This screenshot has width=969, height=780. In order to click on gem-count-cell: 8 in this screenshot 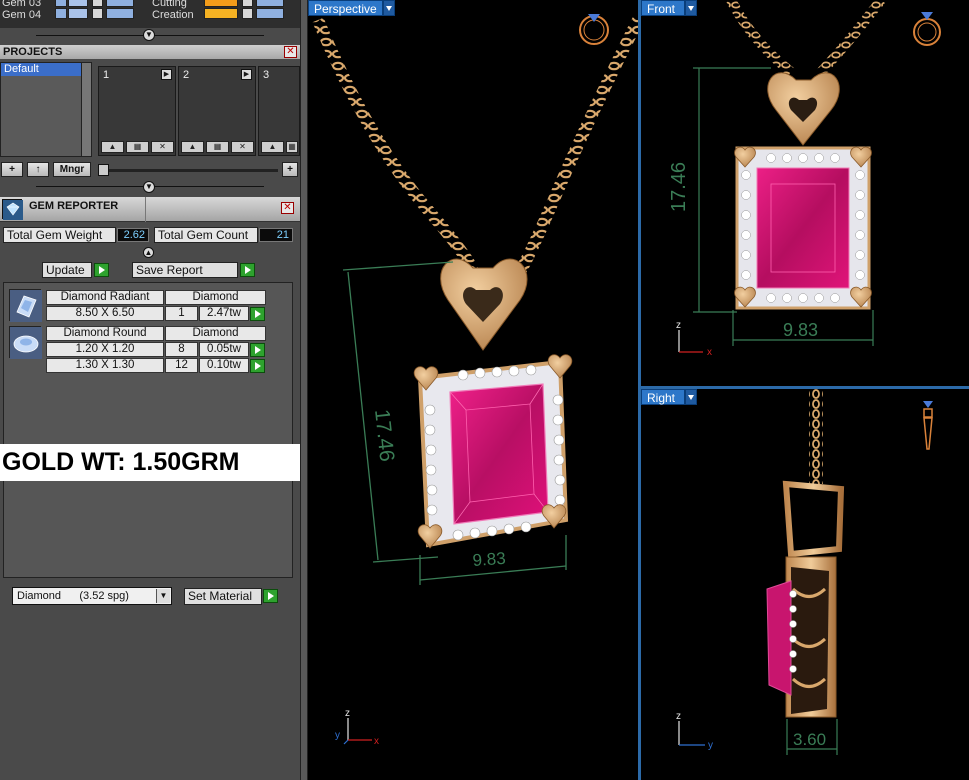, I will do `click(181, 349)`.